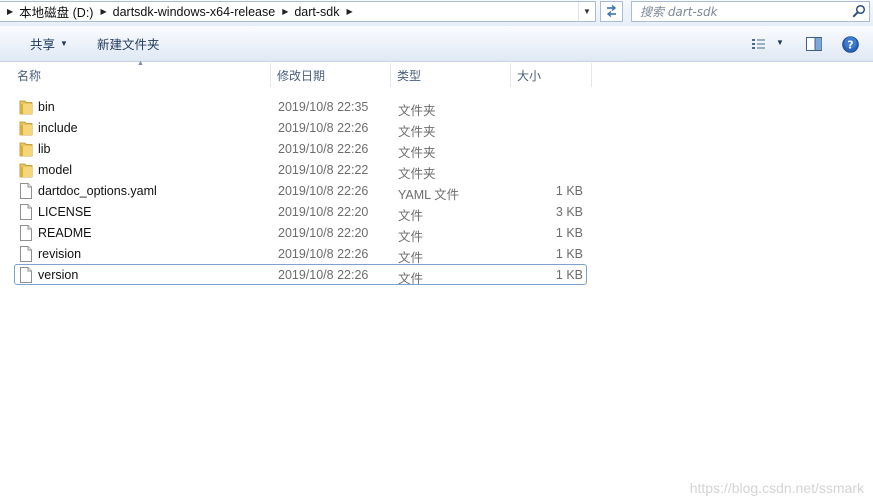 This screenshot has width=873, height=504. What do you see at coordinates (64, 43) in the screenshot?
I see `chevron-down-icon: ▼` at bounding box center [64, 43].